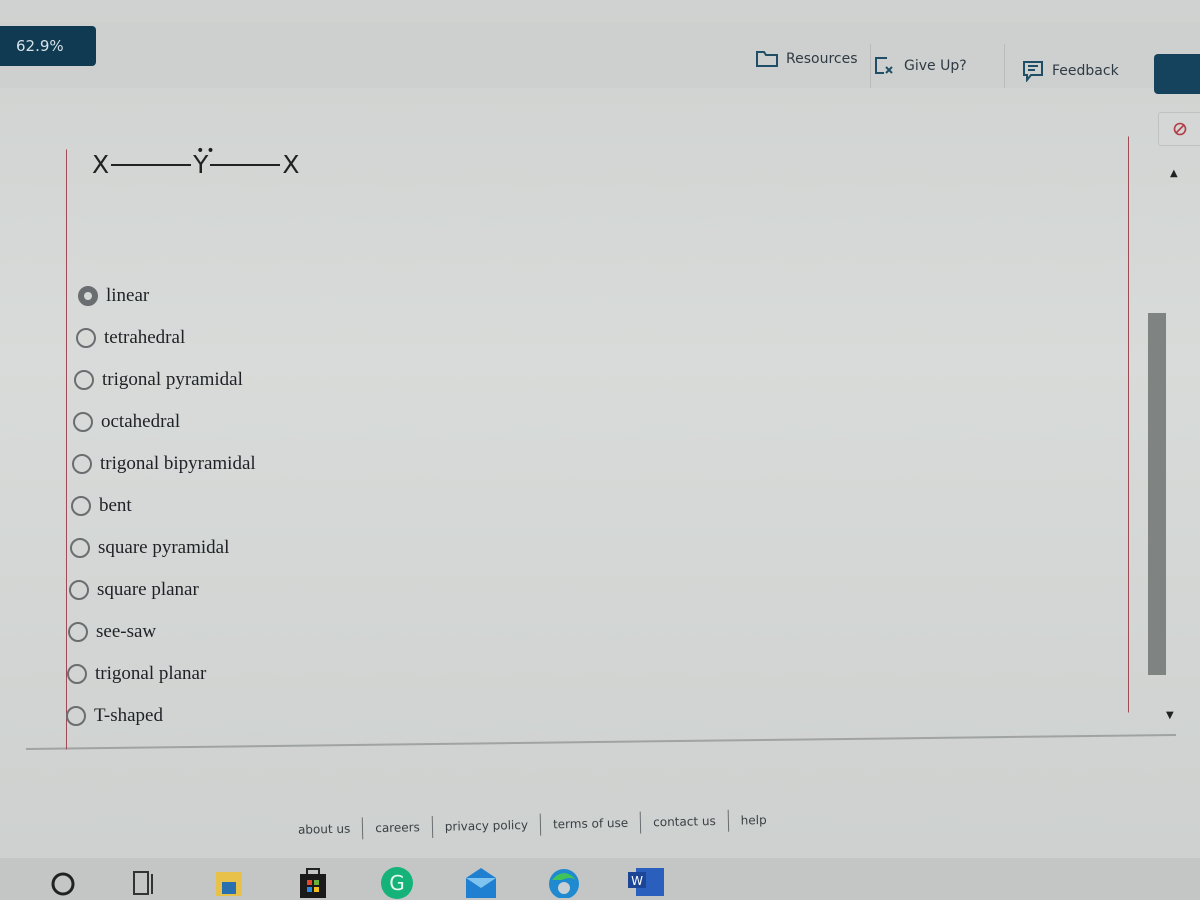 The height and width of the screenshot is (900, 1200). Describe the element at coordinates (148, 589) in the screenshot. I see `option-label: square planar` at that location.